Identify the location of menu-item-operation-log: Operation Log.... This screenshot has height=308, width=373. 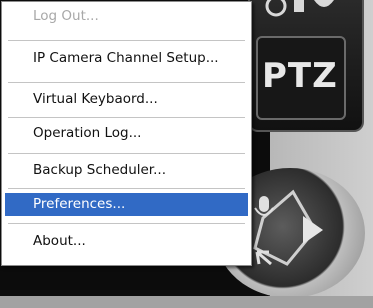
(126, 133).